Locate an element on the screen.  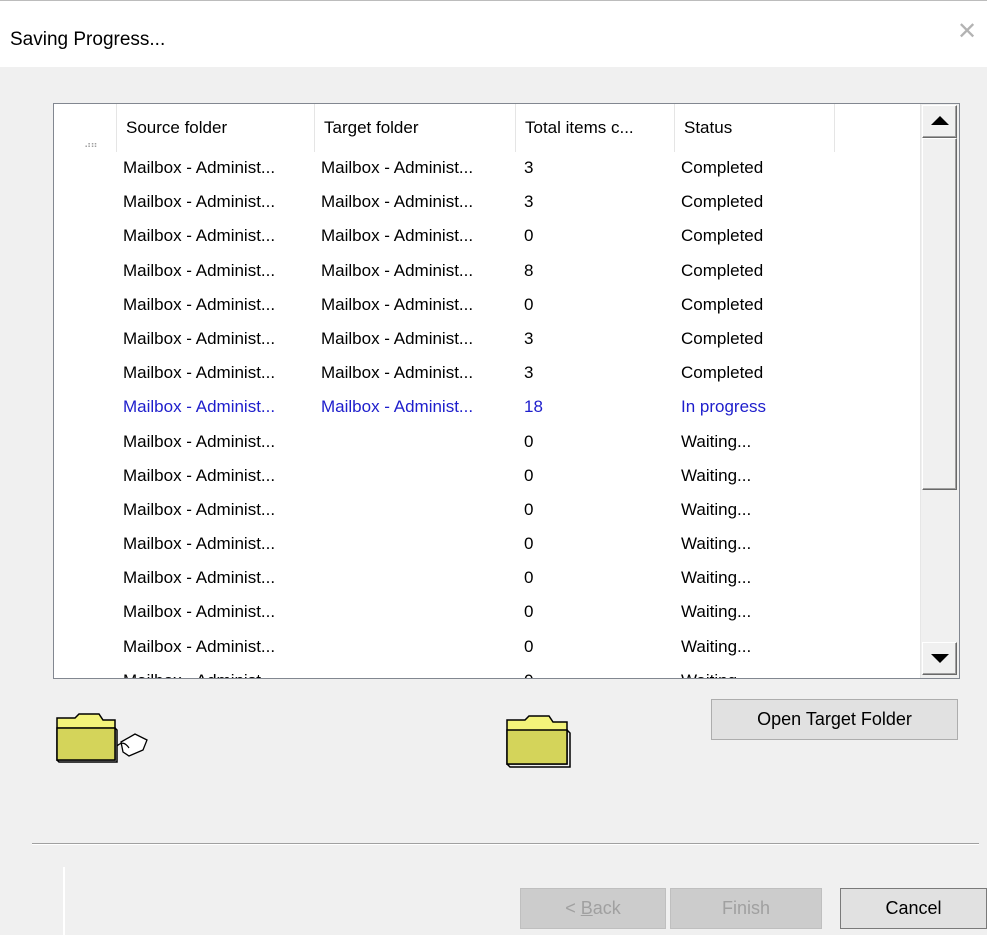
back-button: < Back is located at coordinates (593, 908).